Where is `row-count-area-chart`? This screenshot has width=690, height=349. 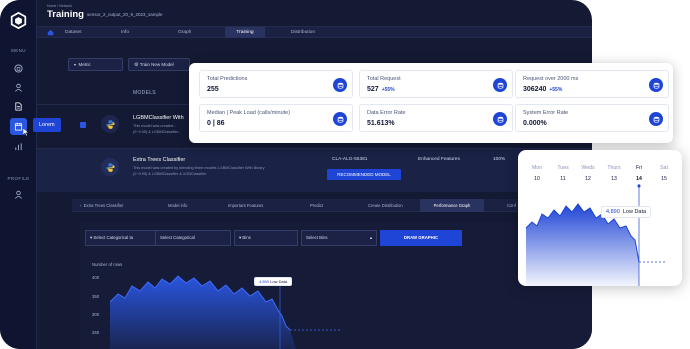
row-count-area-chart is located at coordinates (225, 312).